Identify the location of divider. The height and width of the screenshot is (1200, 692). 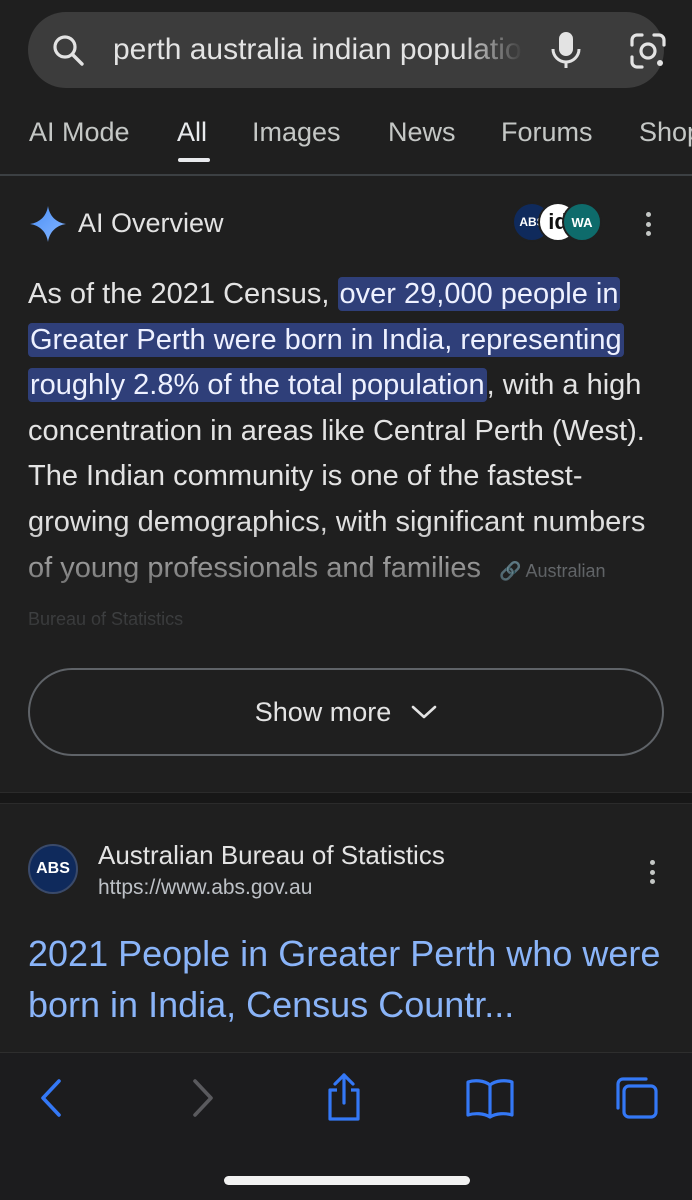
(346, 175).